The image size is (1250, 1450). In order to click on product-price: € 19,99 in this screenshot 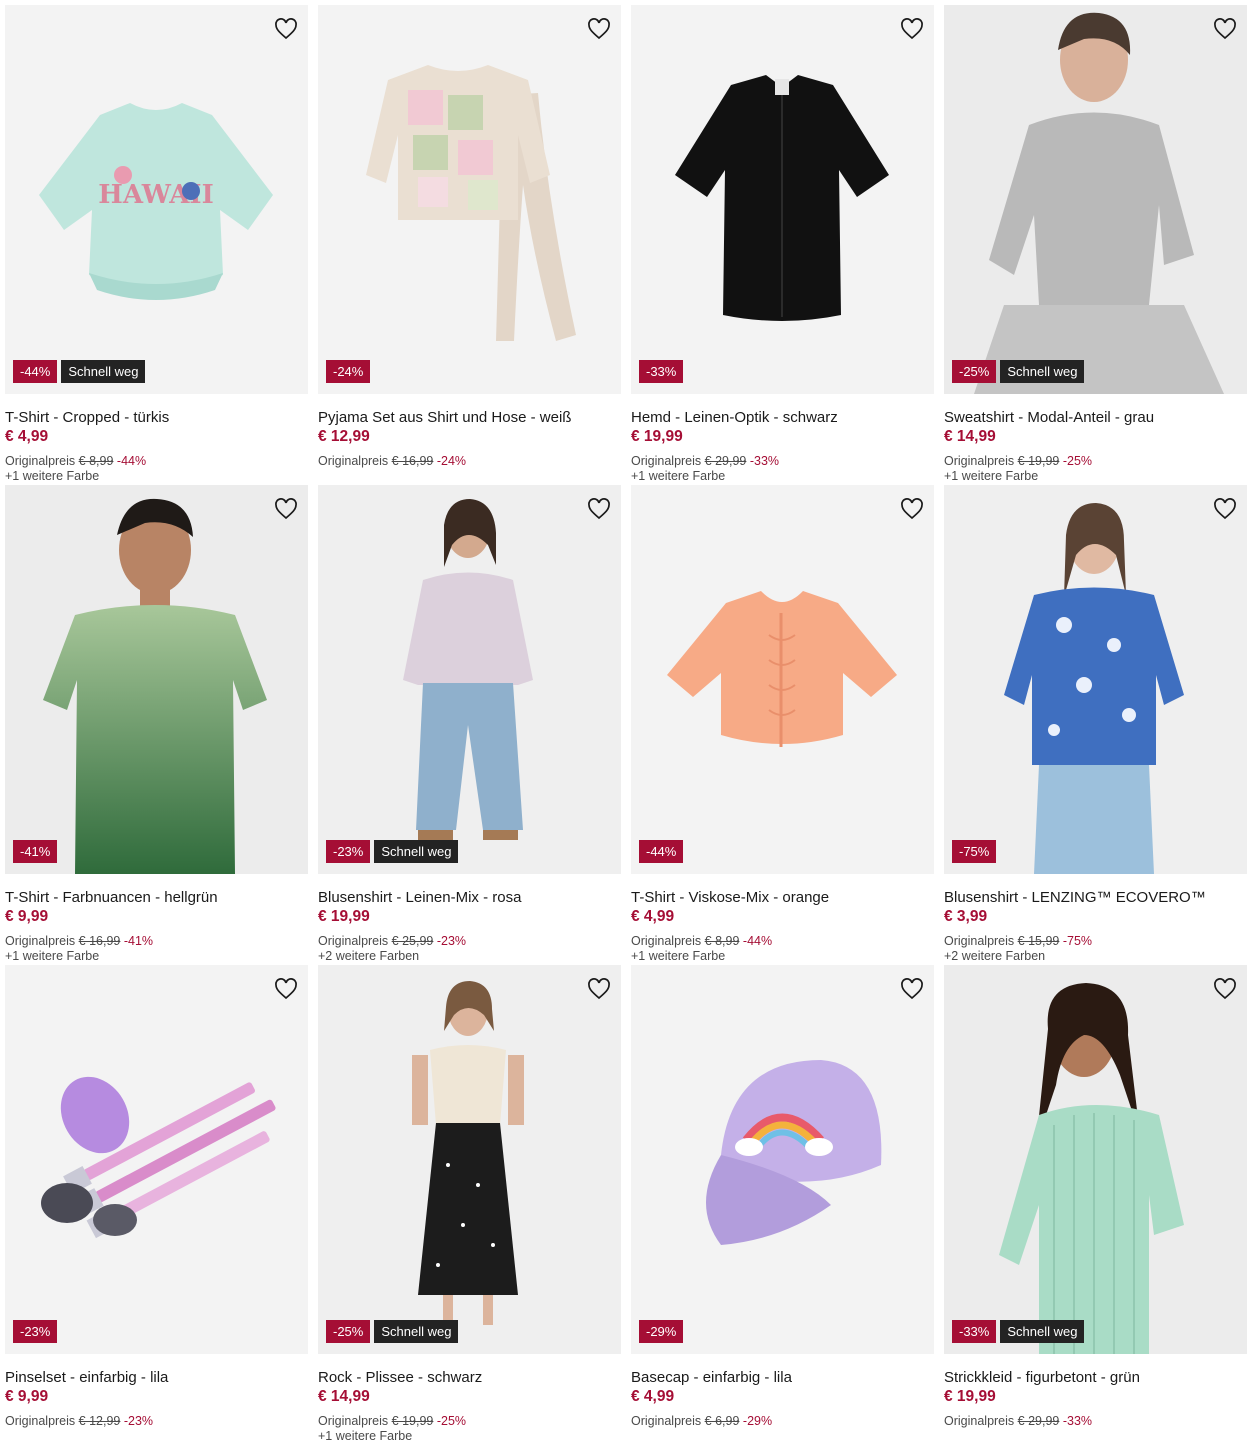, I will do `click(657, 436)`.